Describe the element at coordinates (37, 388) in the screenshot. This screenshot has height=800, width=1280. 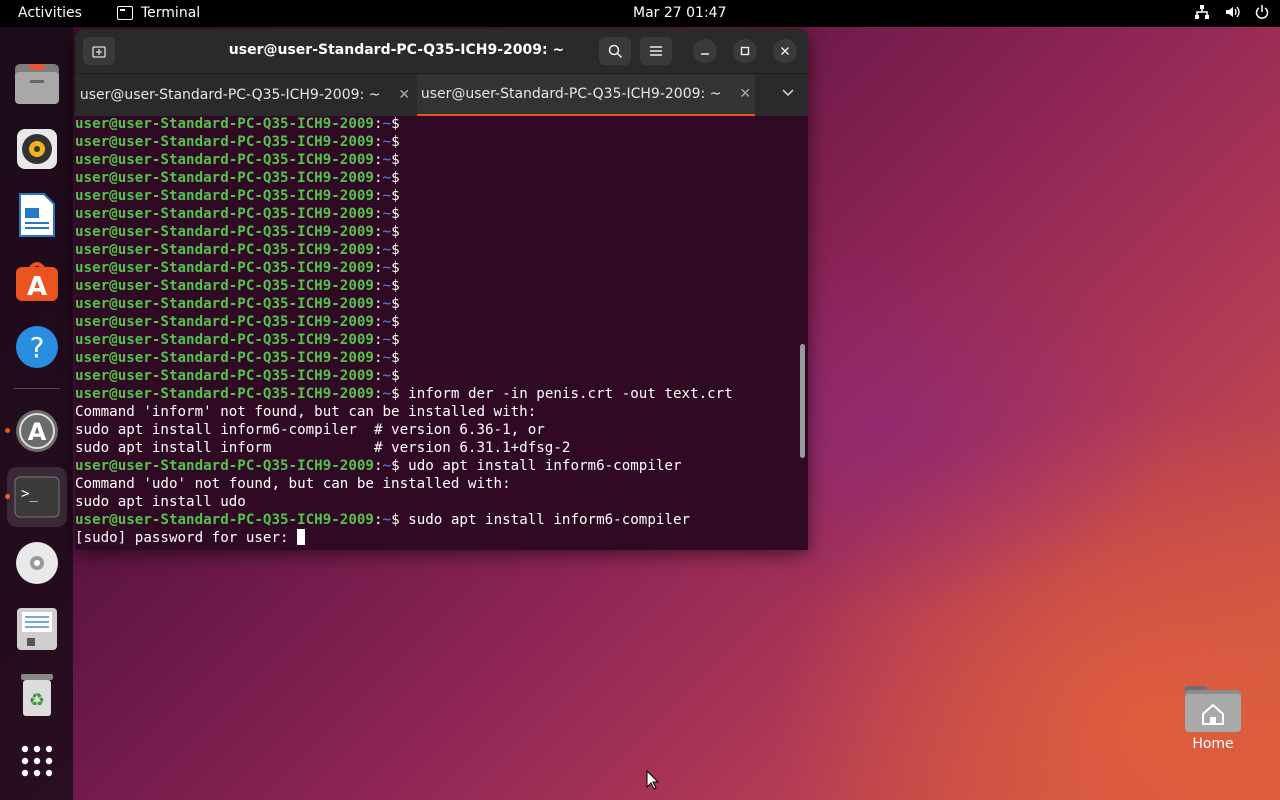
I see `dock-separator` at that location.